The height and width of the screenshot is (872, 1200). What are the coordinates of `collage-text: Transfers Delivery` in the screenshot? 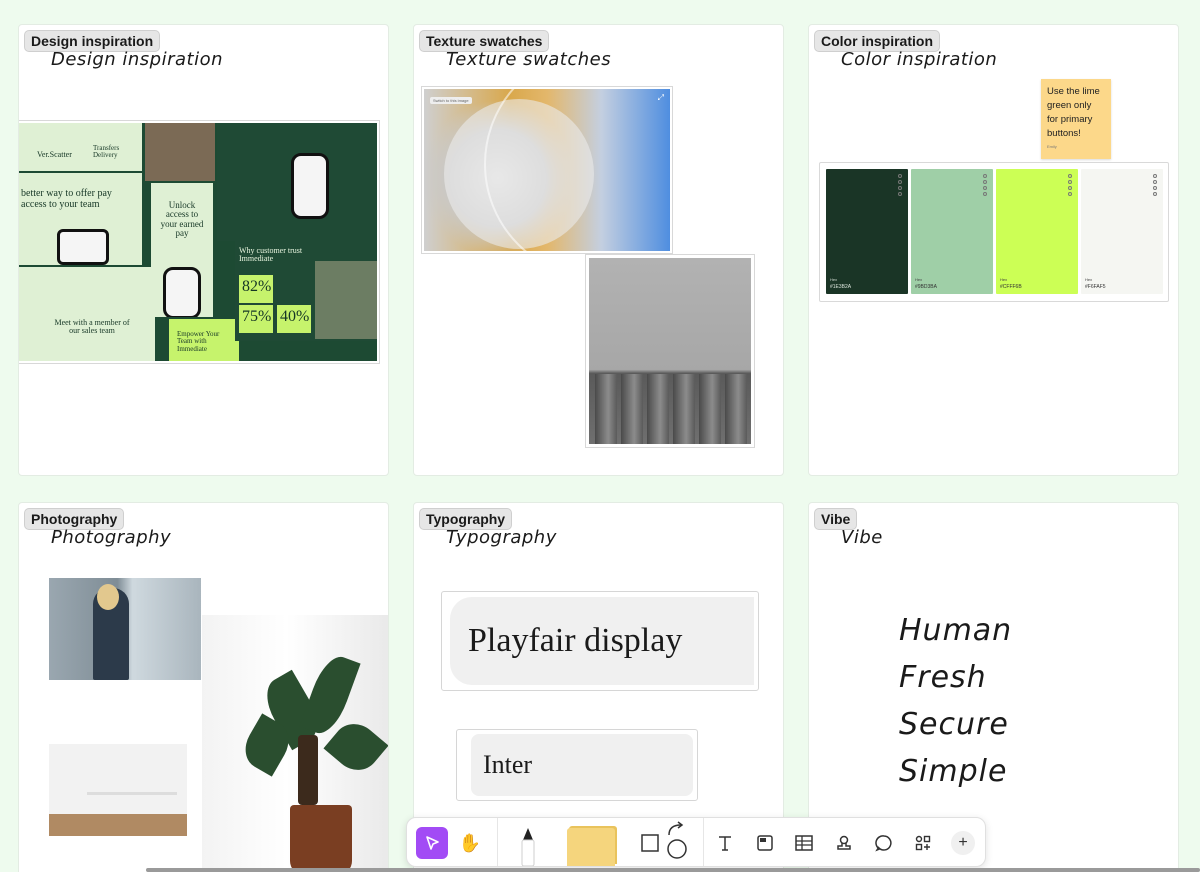 It's located at (115, 152).